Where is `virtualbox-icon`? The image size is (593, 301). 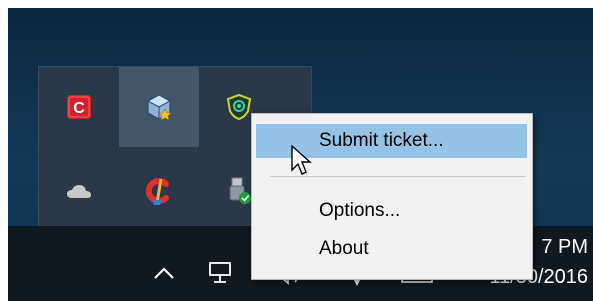 virtualbox-icon is located at coordinates (159, 107).